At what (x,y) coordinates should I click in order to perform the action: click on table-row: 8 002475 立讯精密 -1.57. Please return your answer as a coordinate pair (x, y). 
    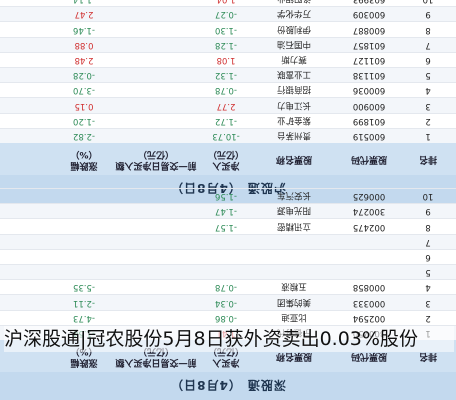
    Looking at the image, I should click on (228, 226).